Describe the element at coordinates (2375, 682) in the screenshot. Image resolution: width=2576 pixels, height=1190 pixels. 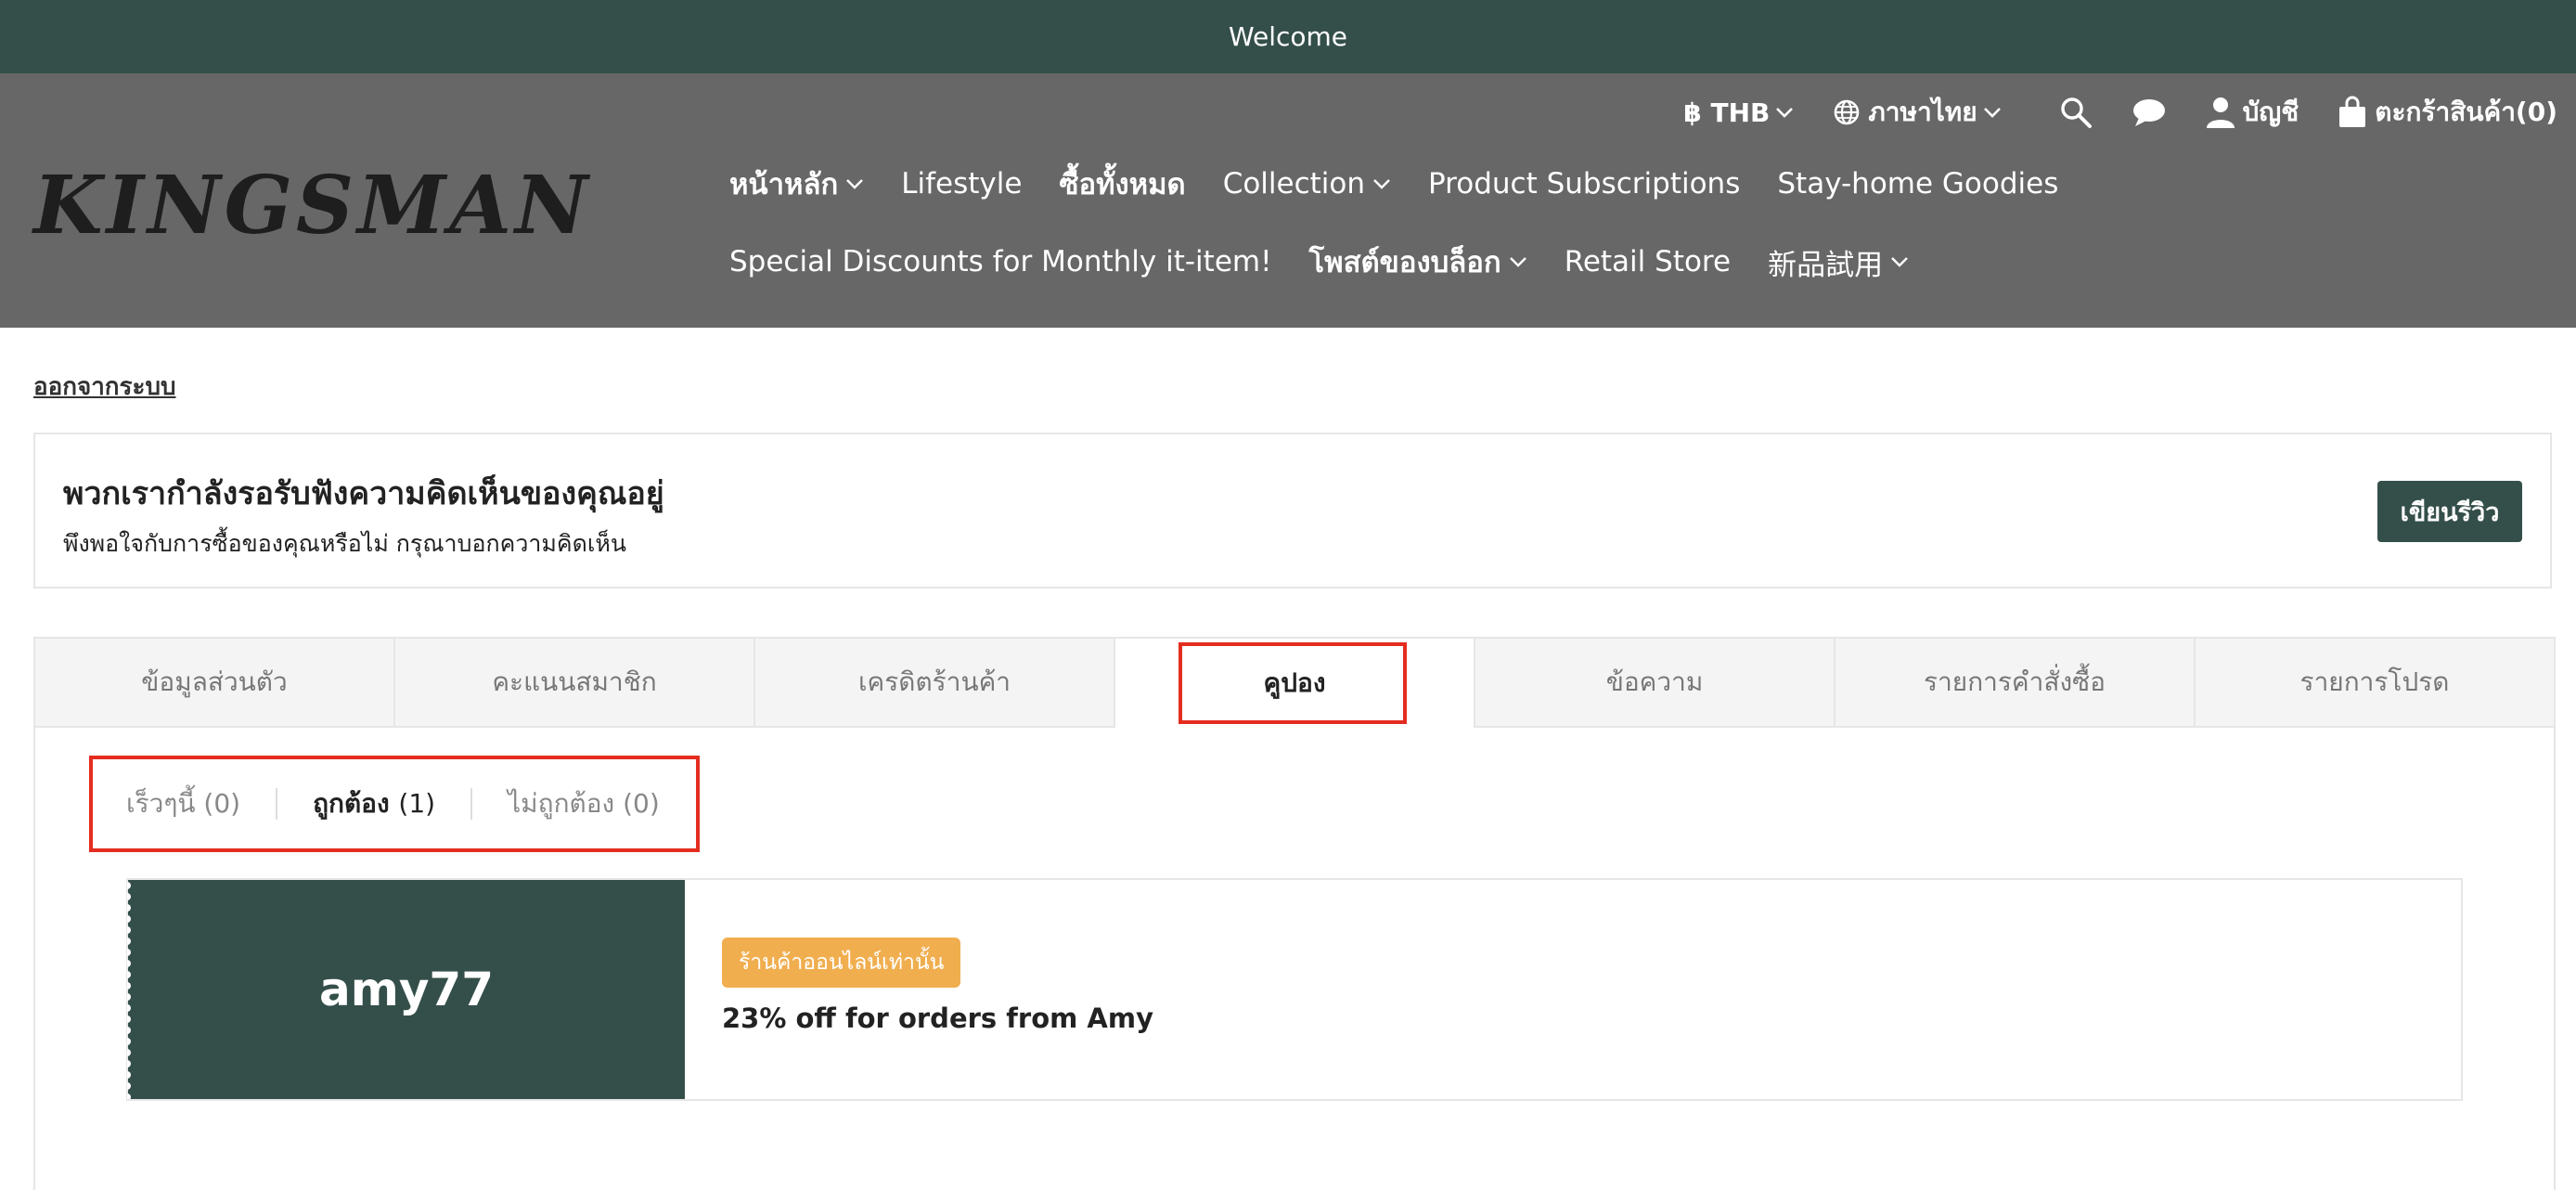
I see `tab-6: รายการโปรด` at that location.